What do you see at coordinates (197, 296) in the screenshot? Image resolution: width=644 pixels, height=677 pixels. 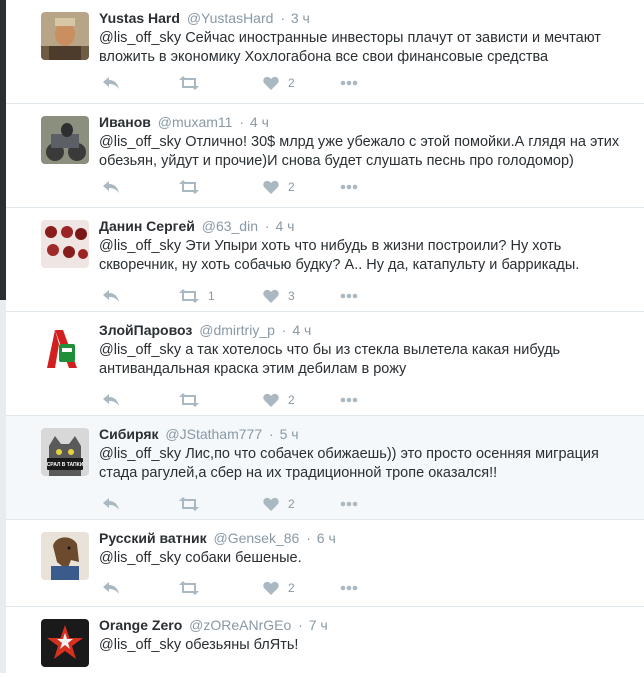 I see `retweet-button: 1` at bounding box center [197, 296].